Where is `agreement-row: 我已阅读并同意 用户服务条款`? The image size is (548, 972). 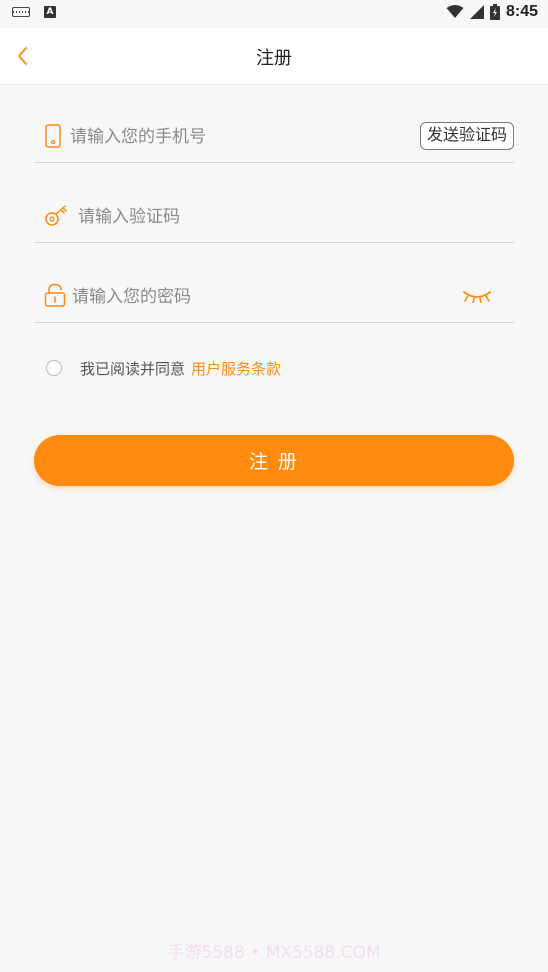 agreement-row: 我已阅读并同意 用户服务条款 is located at coordinates (163, 368).